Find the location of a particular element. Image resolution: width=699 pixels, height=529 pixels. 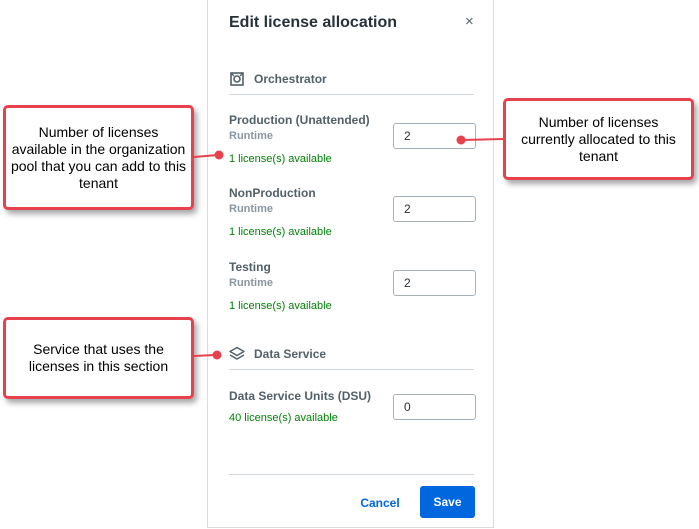

connector-allocated is located at coordinates (480, 140).